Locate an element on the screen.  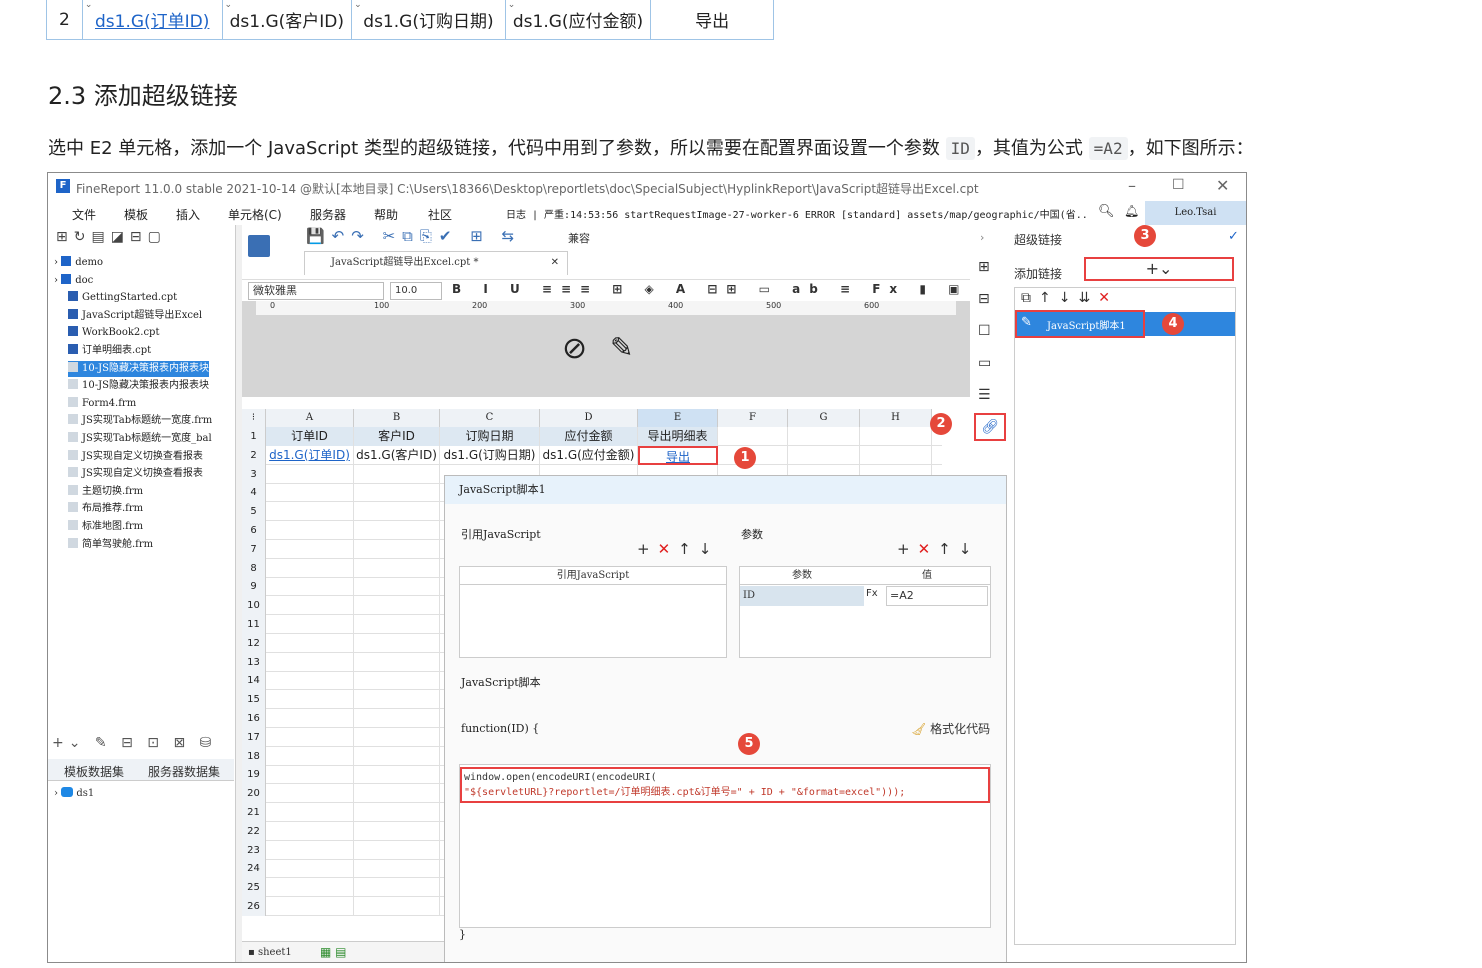
tab-template-dataset: 模板数据集 is located at coordinates (94, 771).